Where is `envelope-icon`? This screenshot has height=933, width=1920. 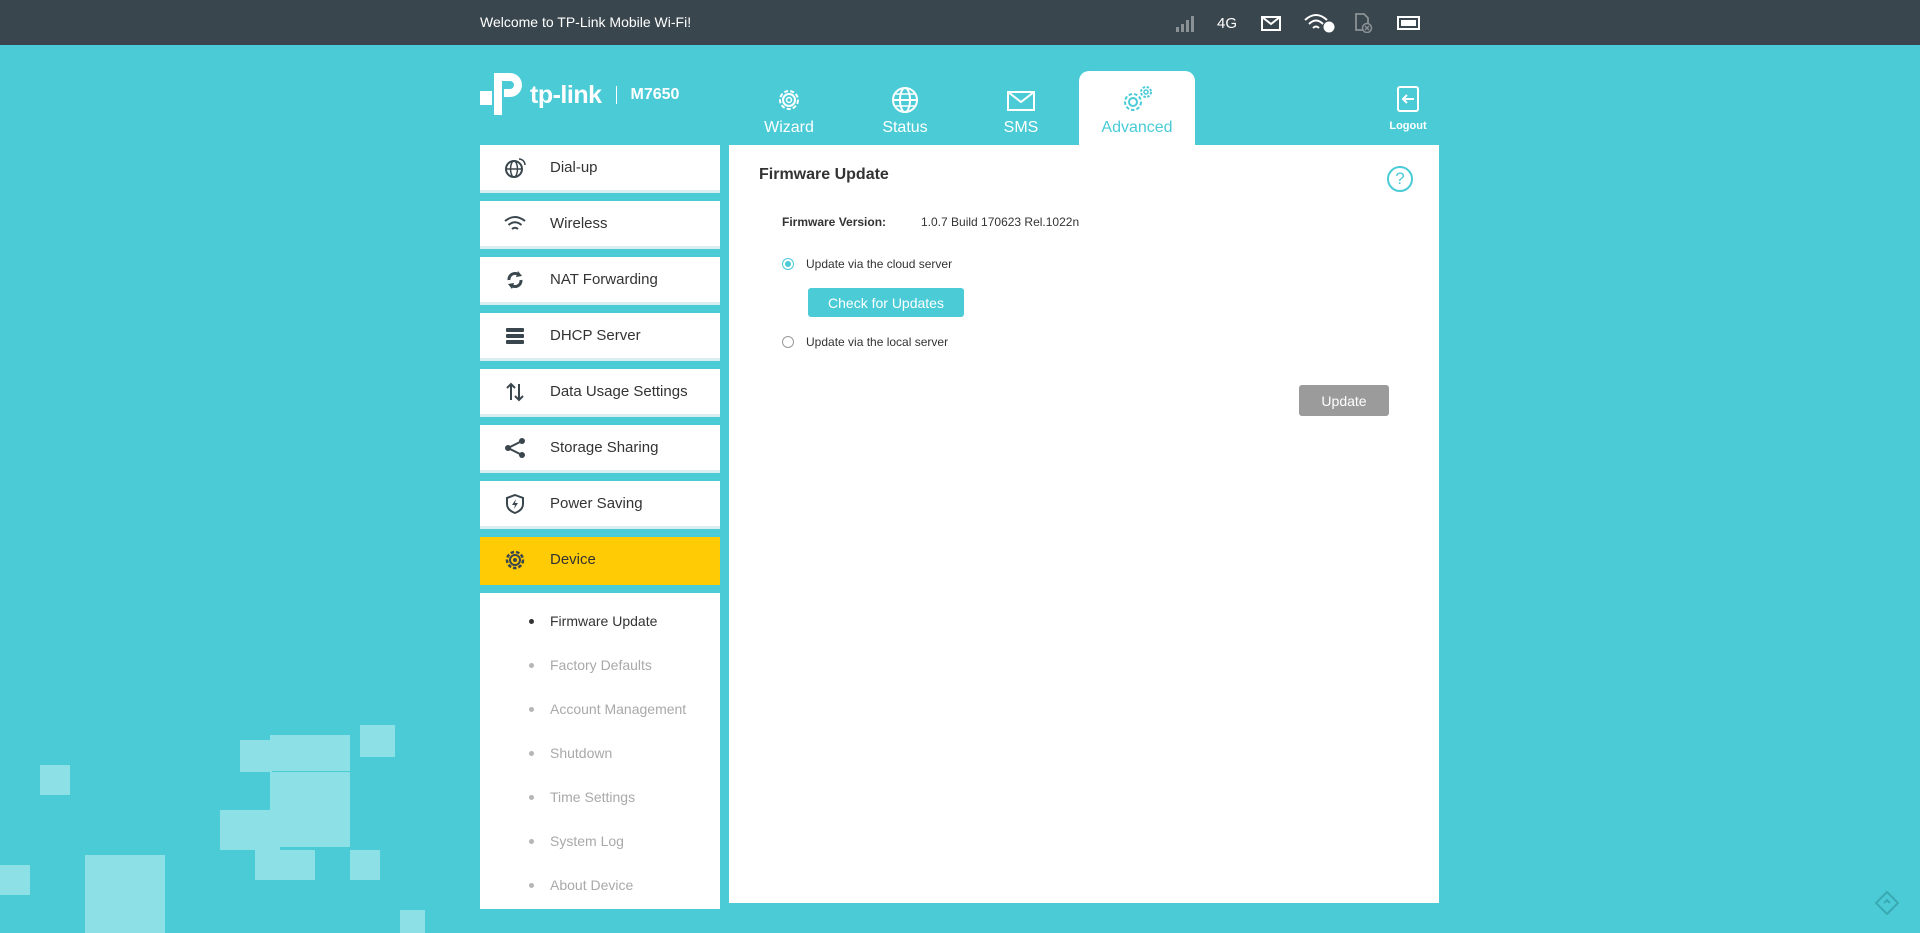 envelope-icon is located at coordinates (1021, 101).